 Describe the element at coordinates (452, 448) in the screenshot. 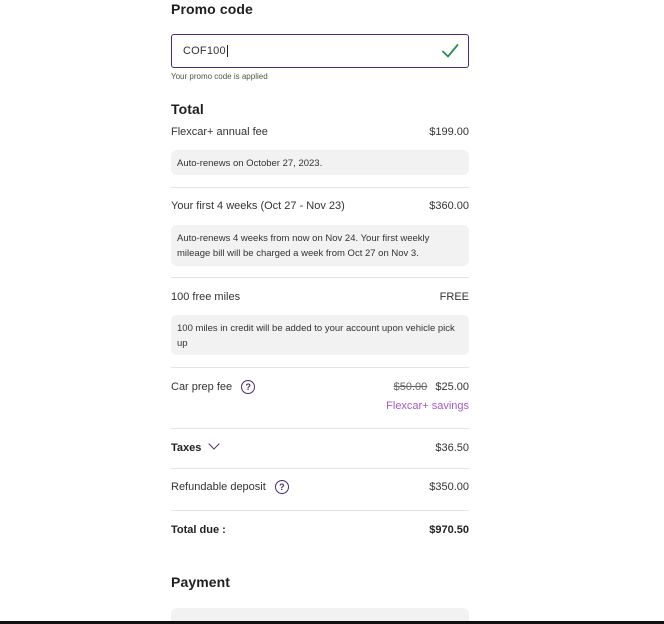

I see `taxes-amount: $36.50` at that location.